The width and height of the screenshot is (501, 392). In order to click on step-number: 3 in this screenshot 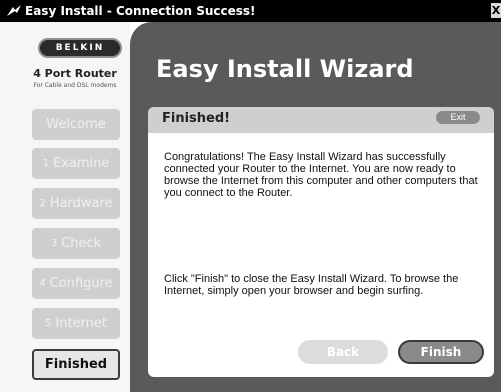, I will do `click(54, 243)`.